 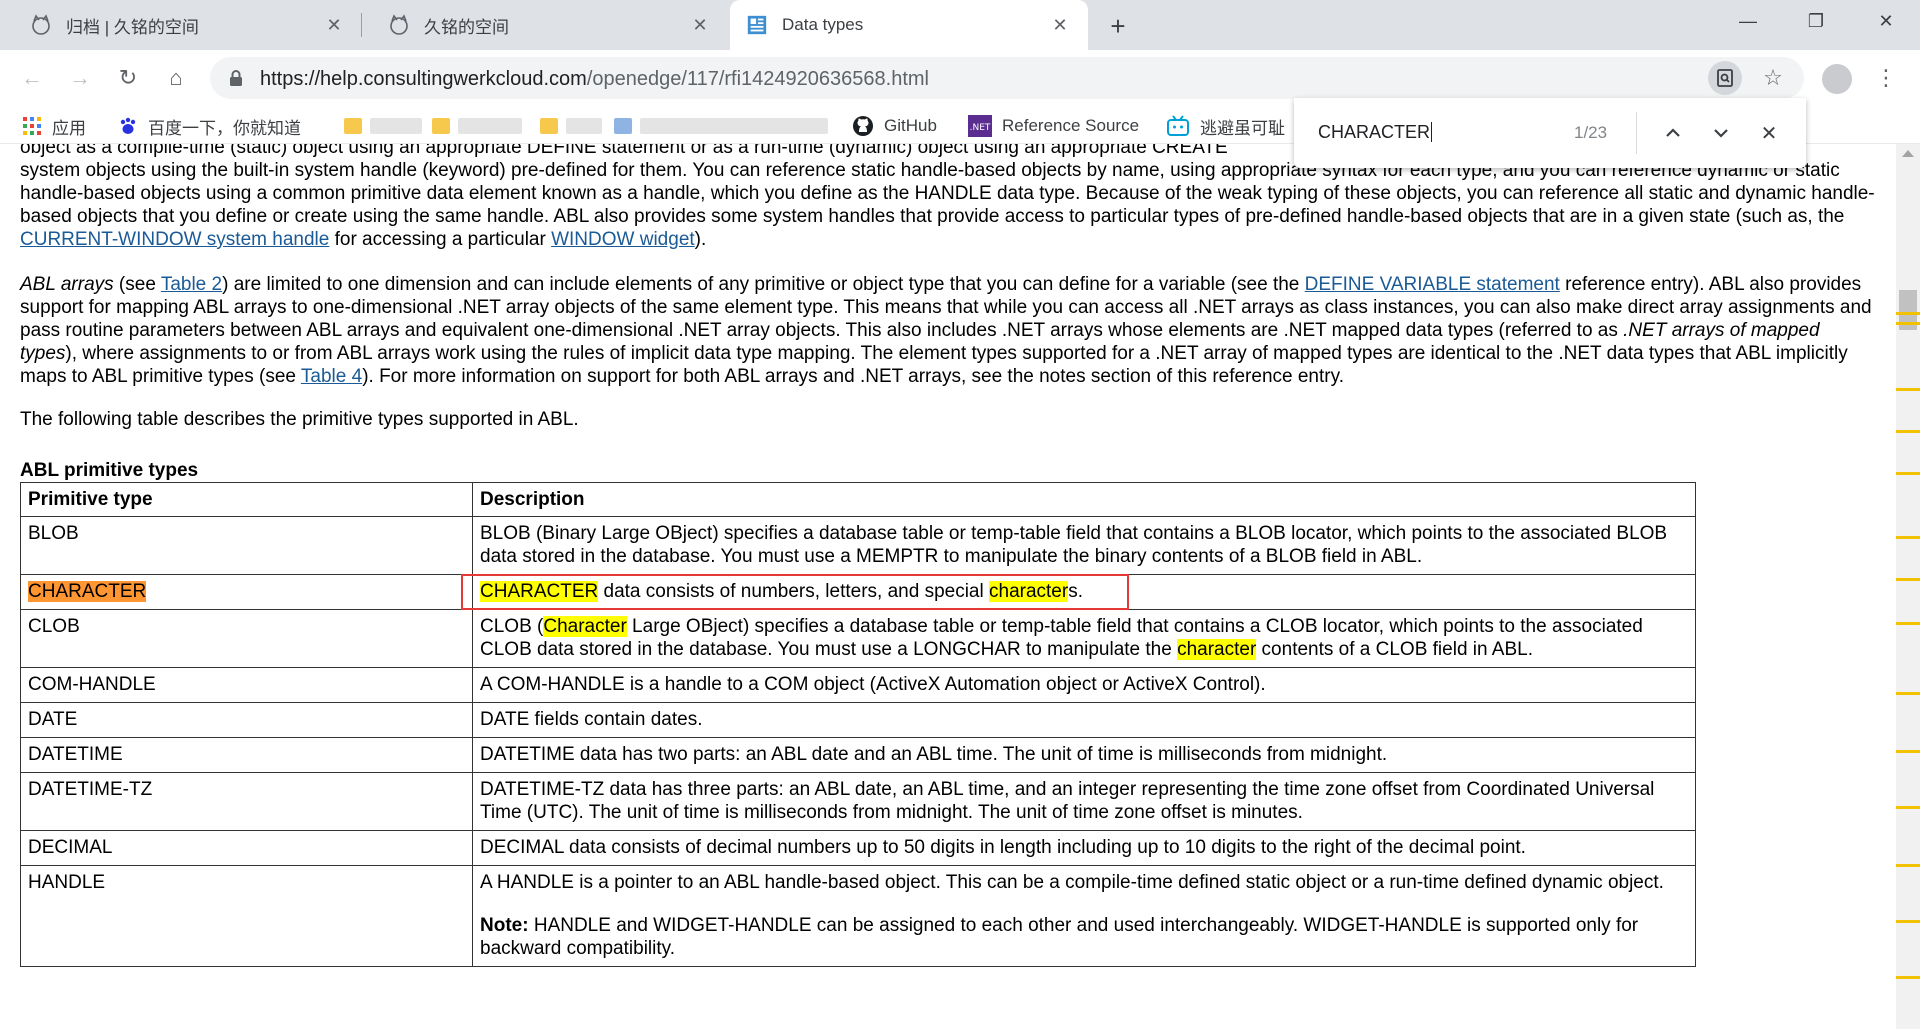 What do you see at coordinates (1550, 133) in the screenshot?
I see `find-bar: CHARACTER 1/23 ✕` at bounding box center [1550, 133].